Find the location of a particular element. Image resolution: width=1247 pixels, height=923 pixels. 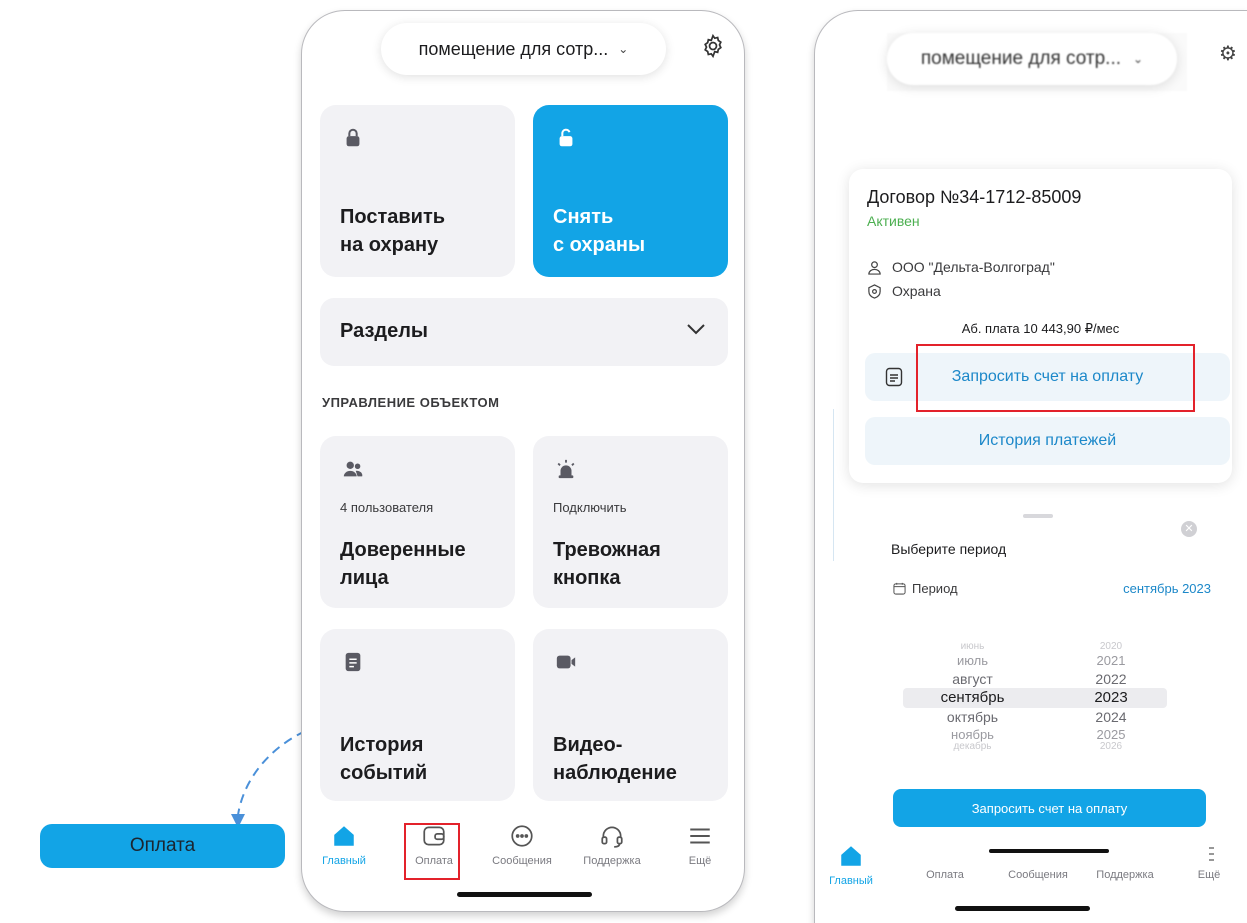

user-icon is located at coordinates (874, 267).